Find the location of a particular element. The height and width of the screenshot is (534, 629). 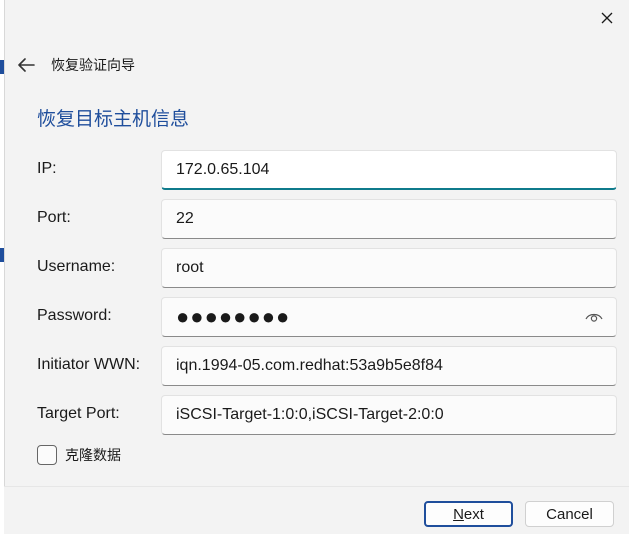

cancel-button: Cancel is located at coordinates (569, 514).